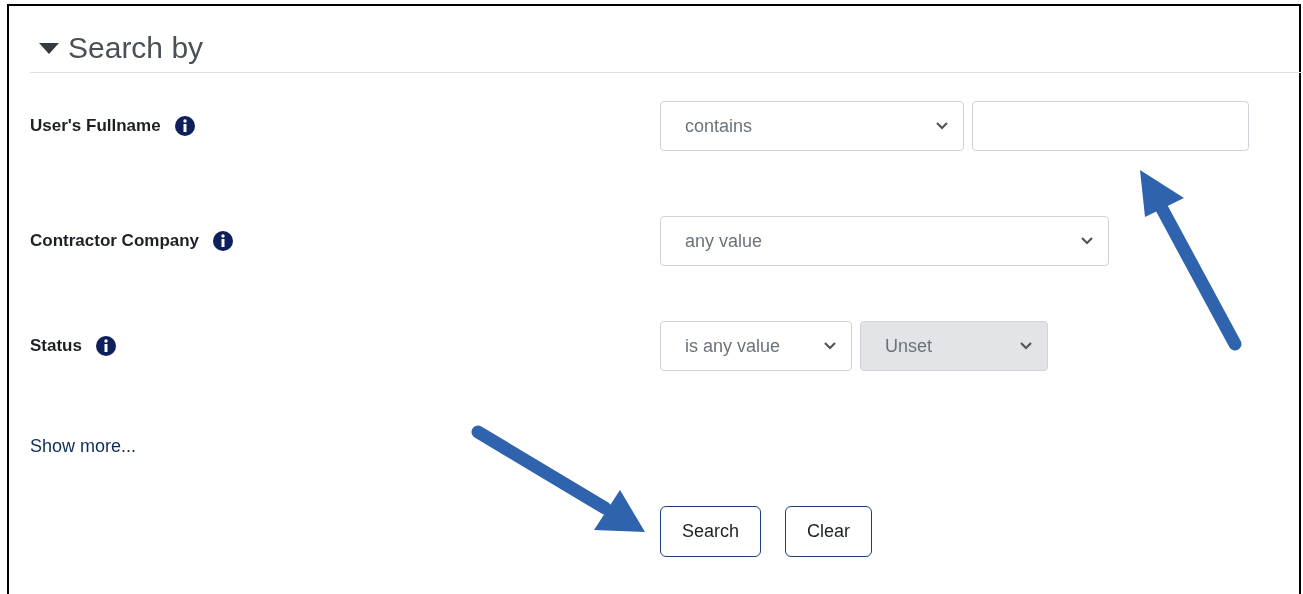  Describe the element at coordinates (95, 126) in the screenshot. I see `field-label: User's Fullname` at that location.